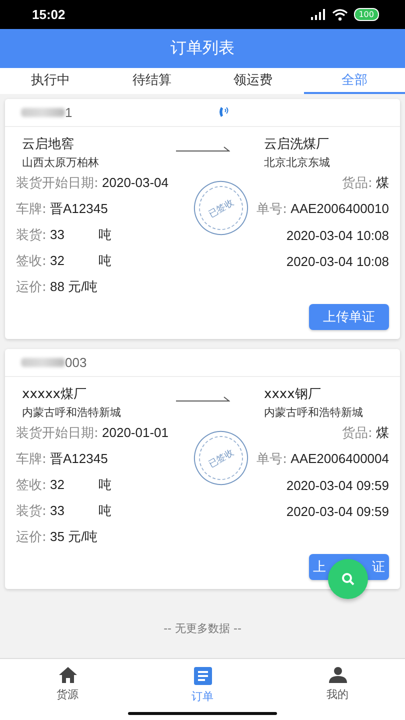 The image size is (405, 720). Describe the element at coordinates (348, 579) in the screenshot. I see `search-icon` at that location.